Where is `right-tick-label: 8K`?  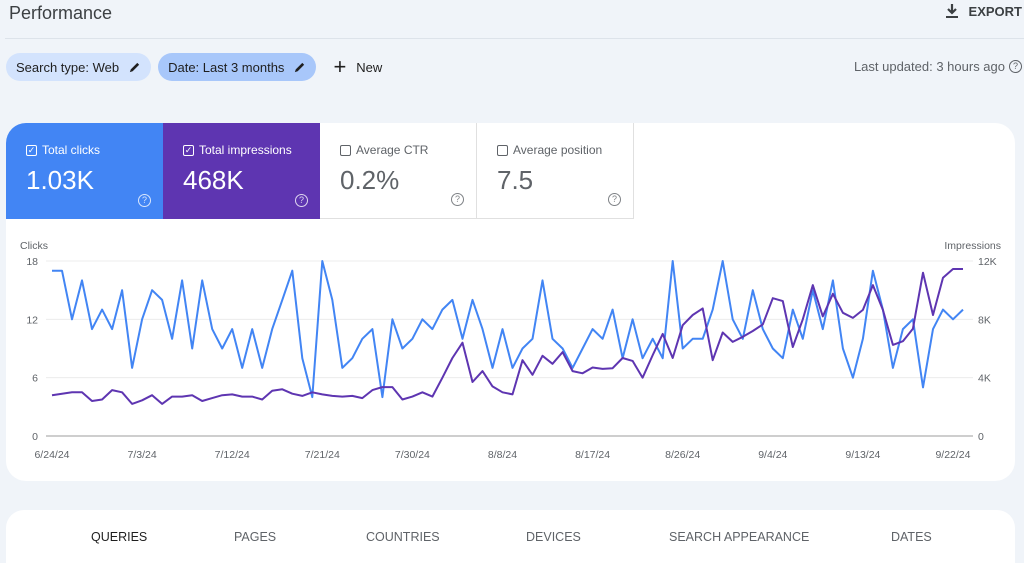
right-tick-label: 8K is located at coordinates (984, 320).